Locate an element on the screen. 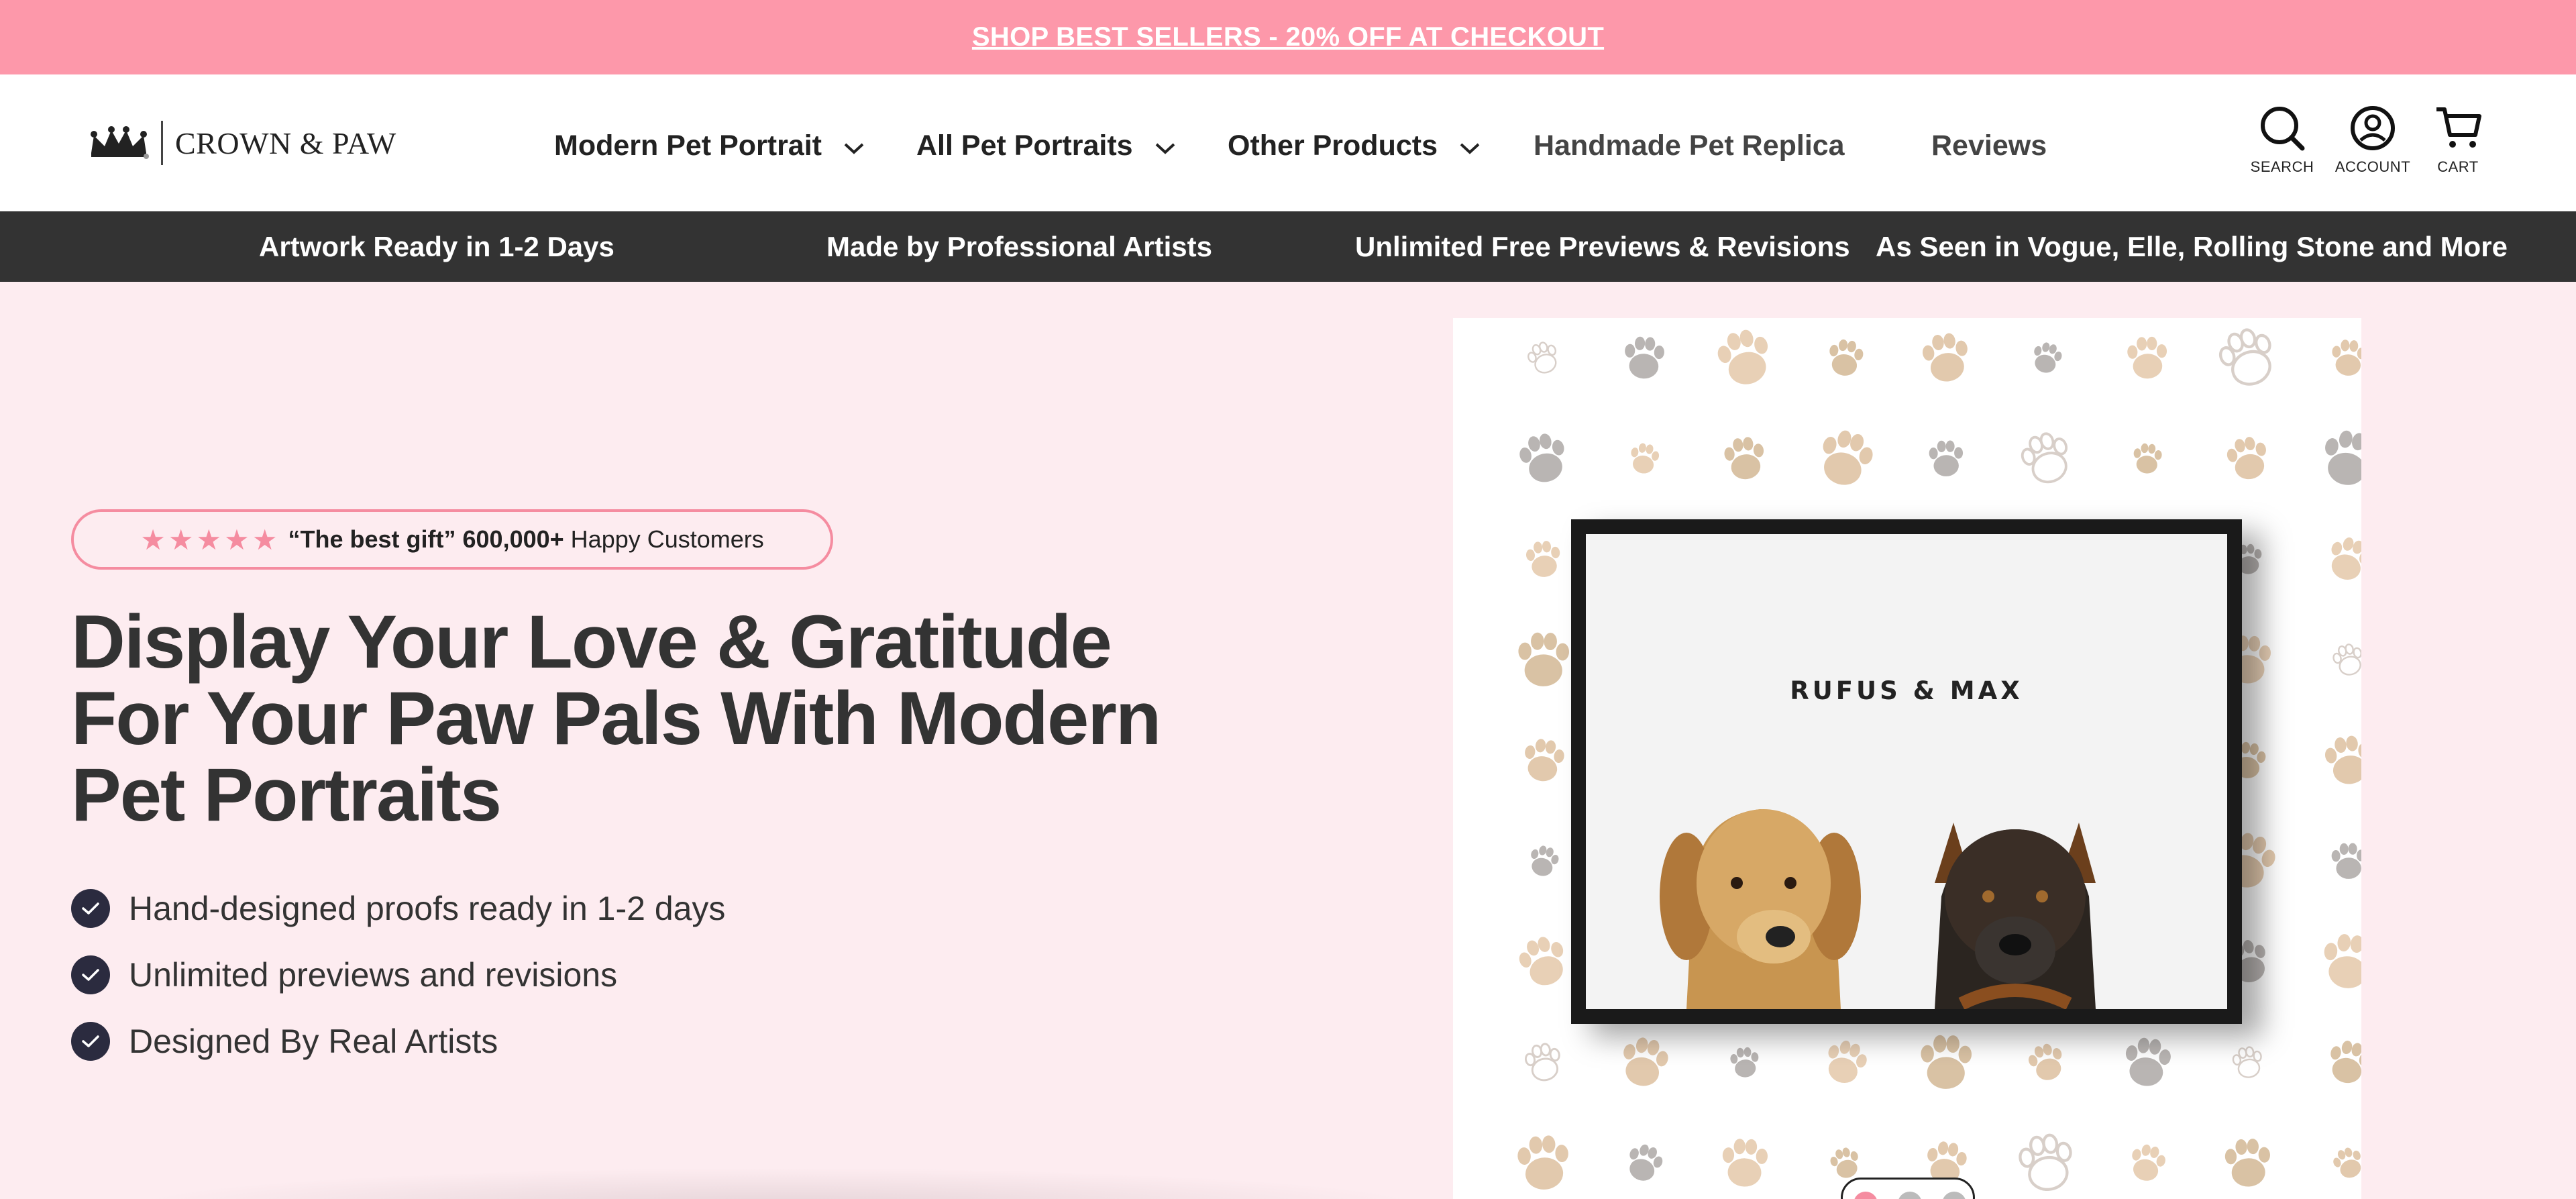 The width and height of the screenshot is (2576, 1199). carousel-dots is located at coordinates (1908, 1188).